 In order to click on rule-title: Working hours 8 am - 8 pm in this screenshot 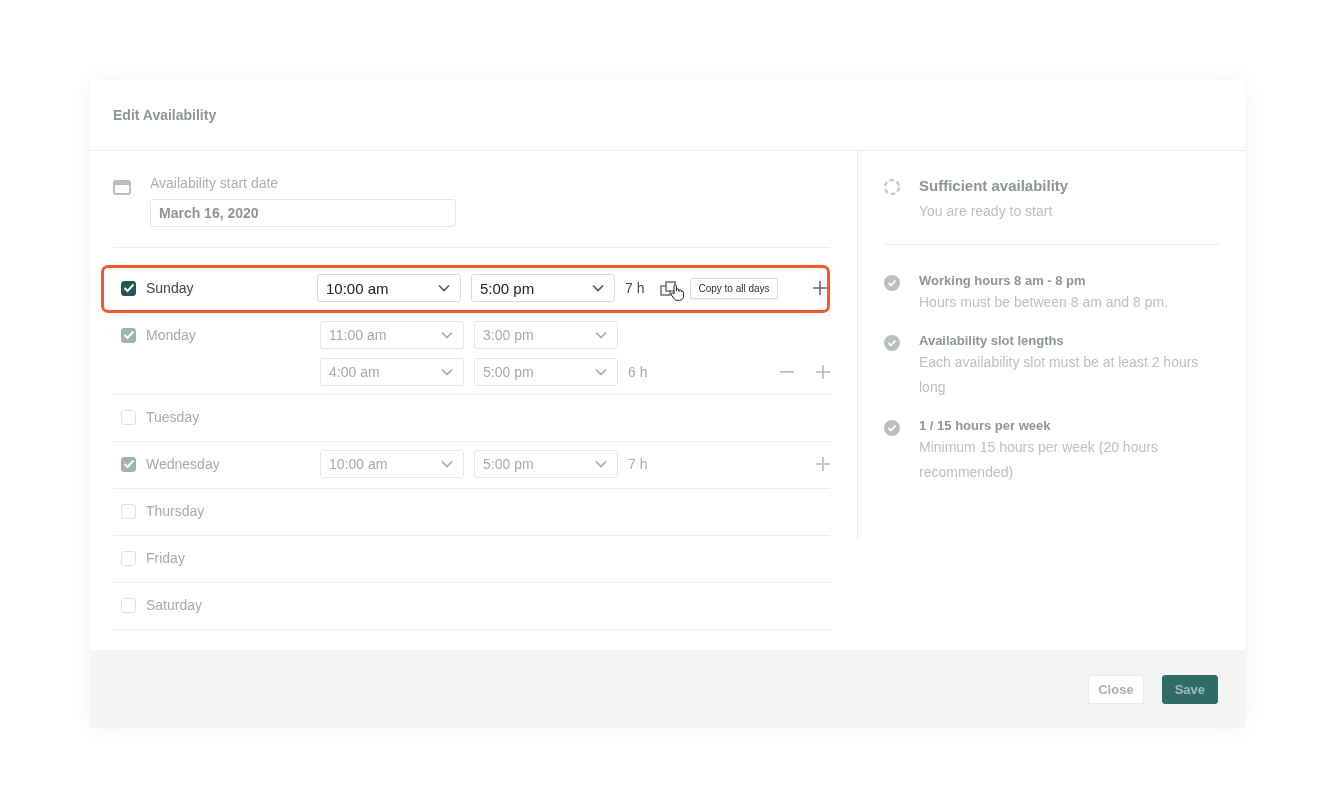, I will do `click(1003, 280)`.